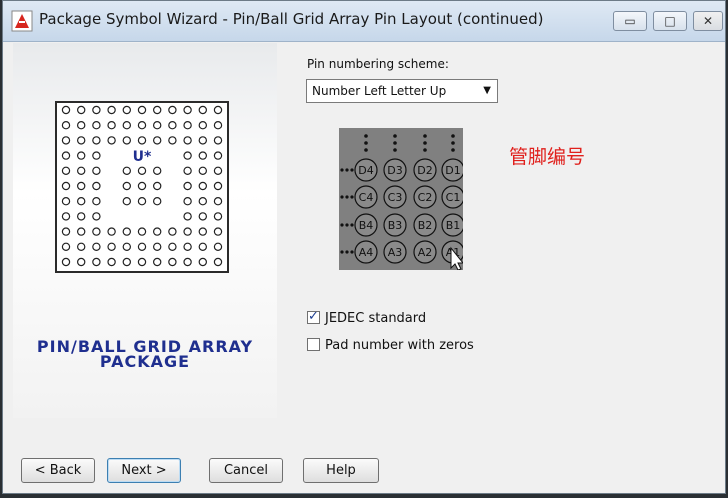  I want to click on package-label-line2: PACKAGE, so click(145, 361).